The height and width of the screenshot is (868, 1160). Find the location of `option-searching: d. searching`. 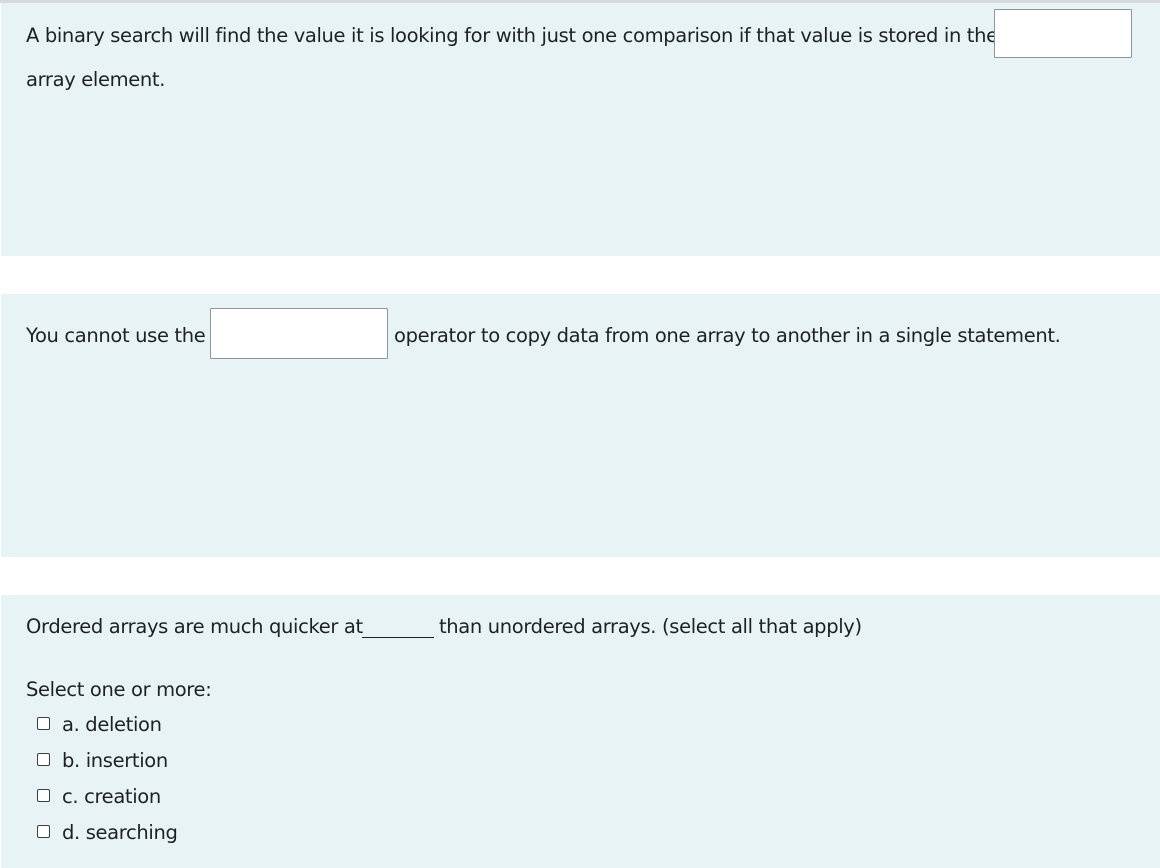

option-searching: d. searching is located at coordinates (107, 833).